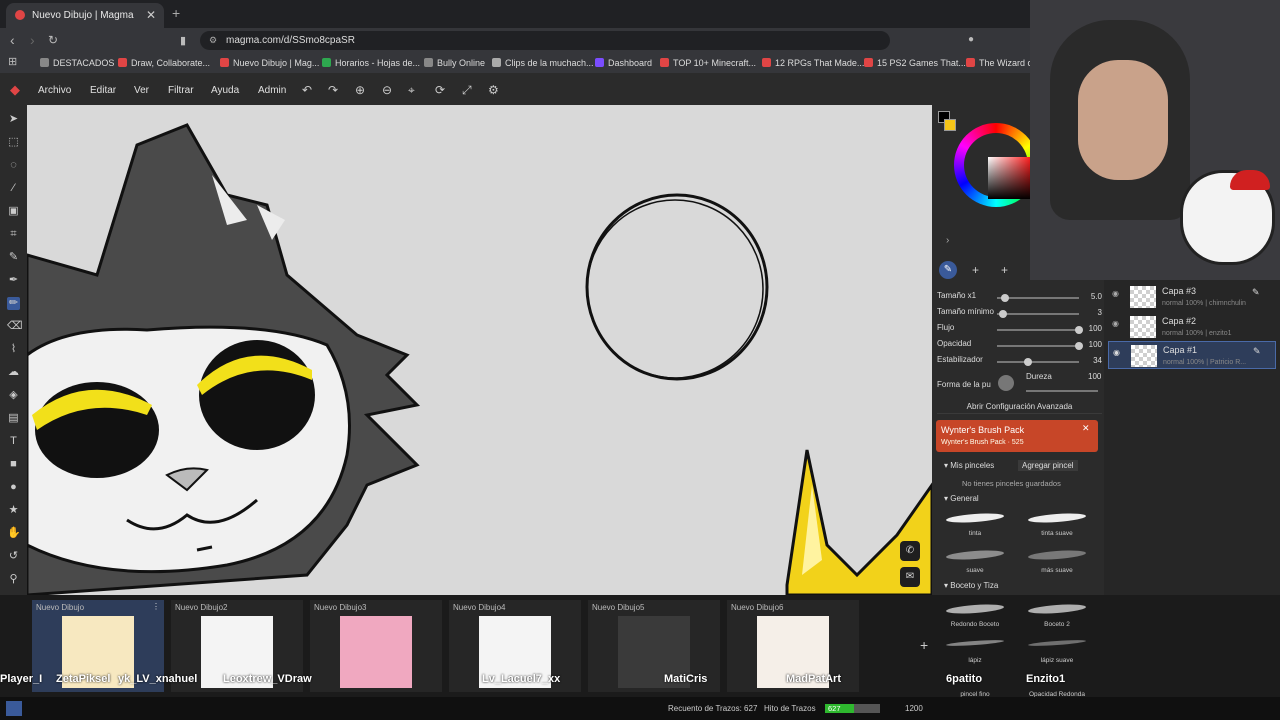 The height and width of the screenshot is (720, 1280). Describe the element at coordinates (13, 556) in the screenshot. I see `rotate-view-icon: ↺` at that location.